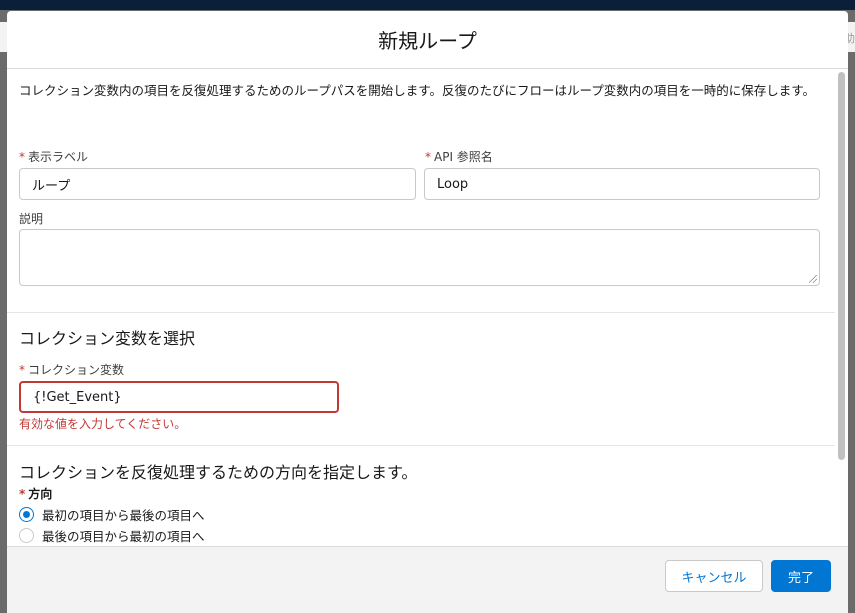 Image resolution: width=855 pixels, height=613 pixels. I want to click on scrollbar-thumb, so click(841, 266).